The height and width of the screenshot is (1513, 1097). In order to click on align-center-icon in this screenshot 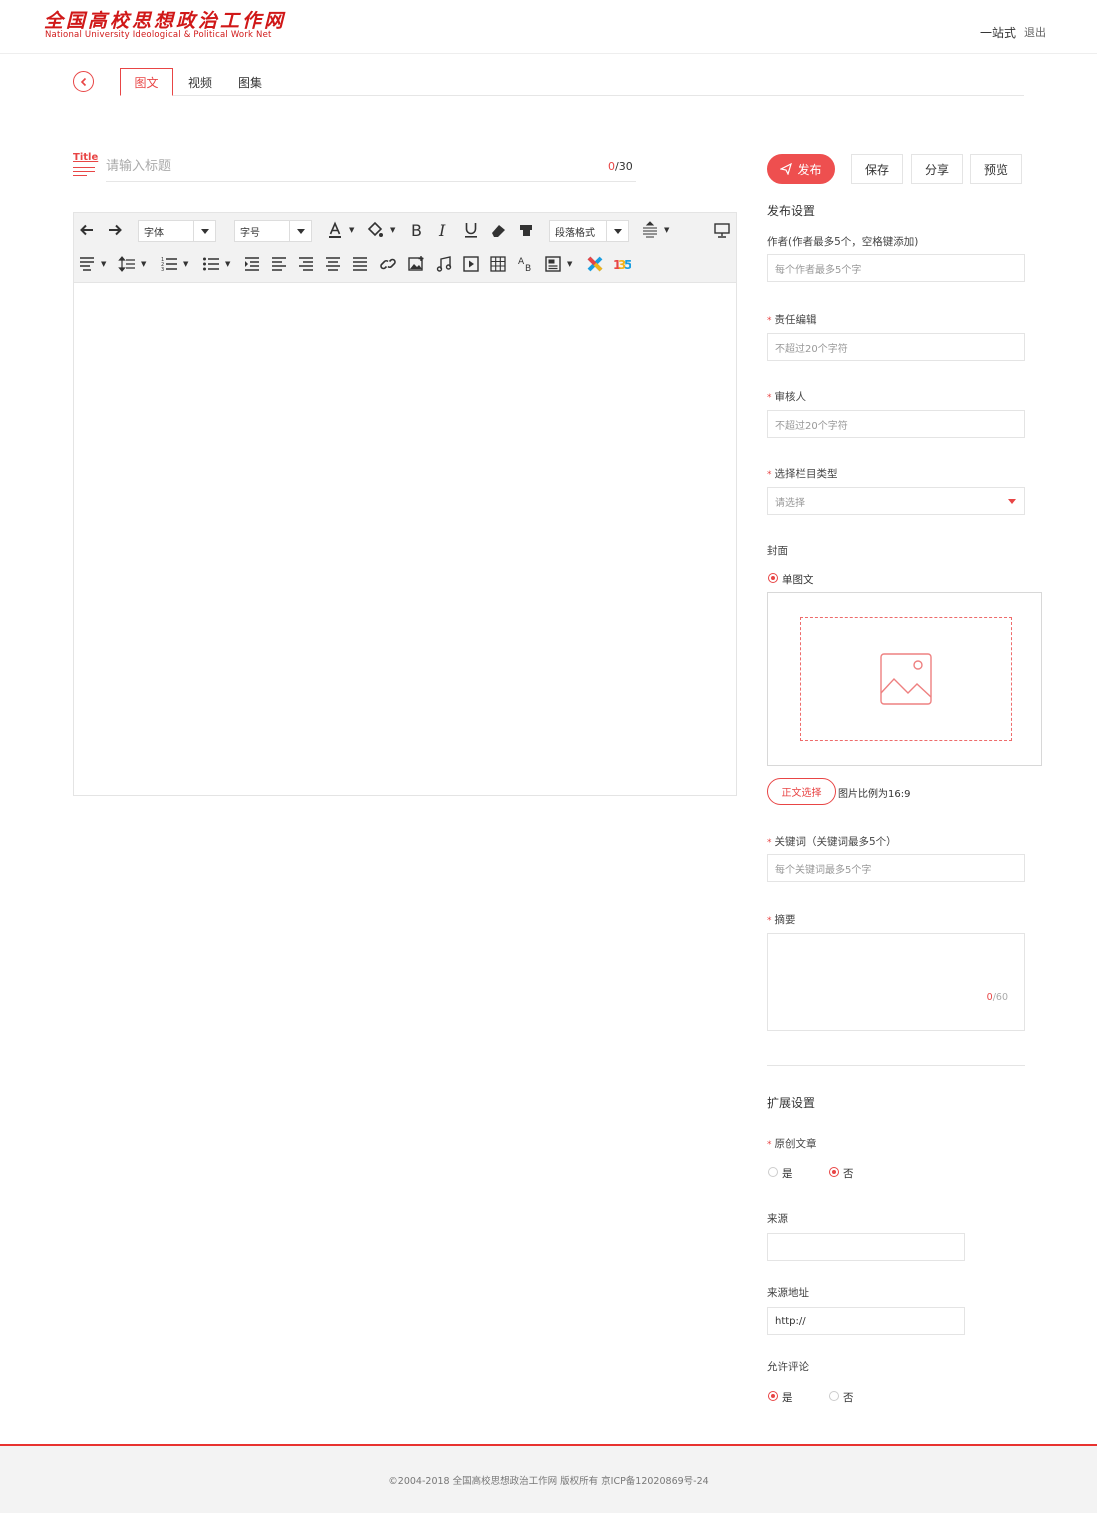, I will do `click(333, 264)`.